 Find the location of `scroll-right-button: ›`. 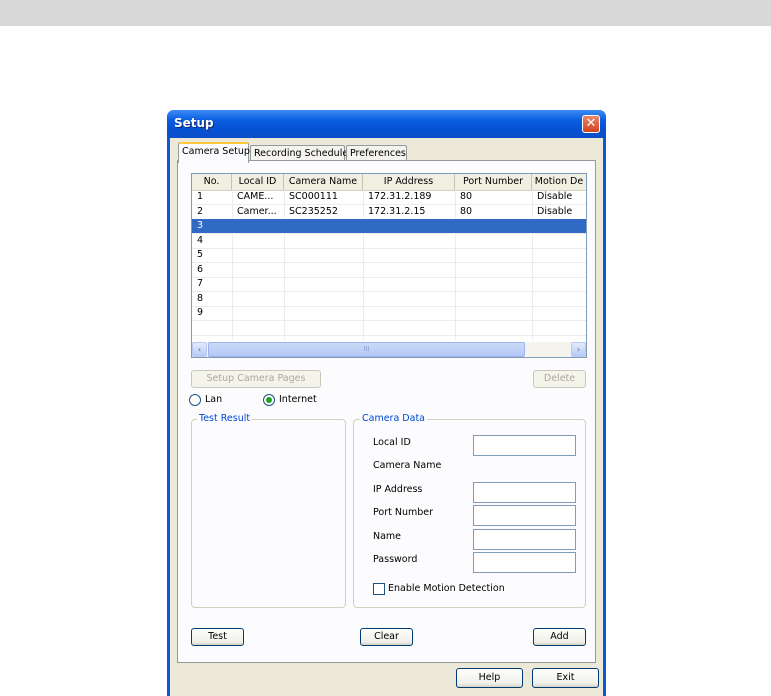

scroll-right-button: › is located at coordinates (578, 349).